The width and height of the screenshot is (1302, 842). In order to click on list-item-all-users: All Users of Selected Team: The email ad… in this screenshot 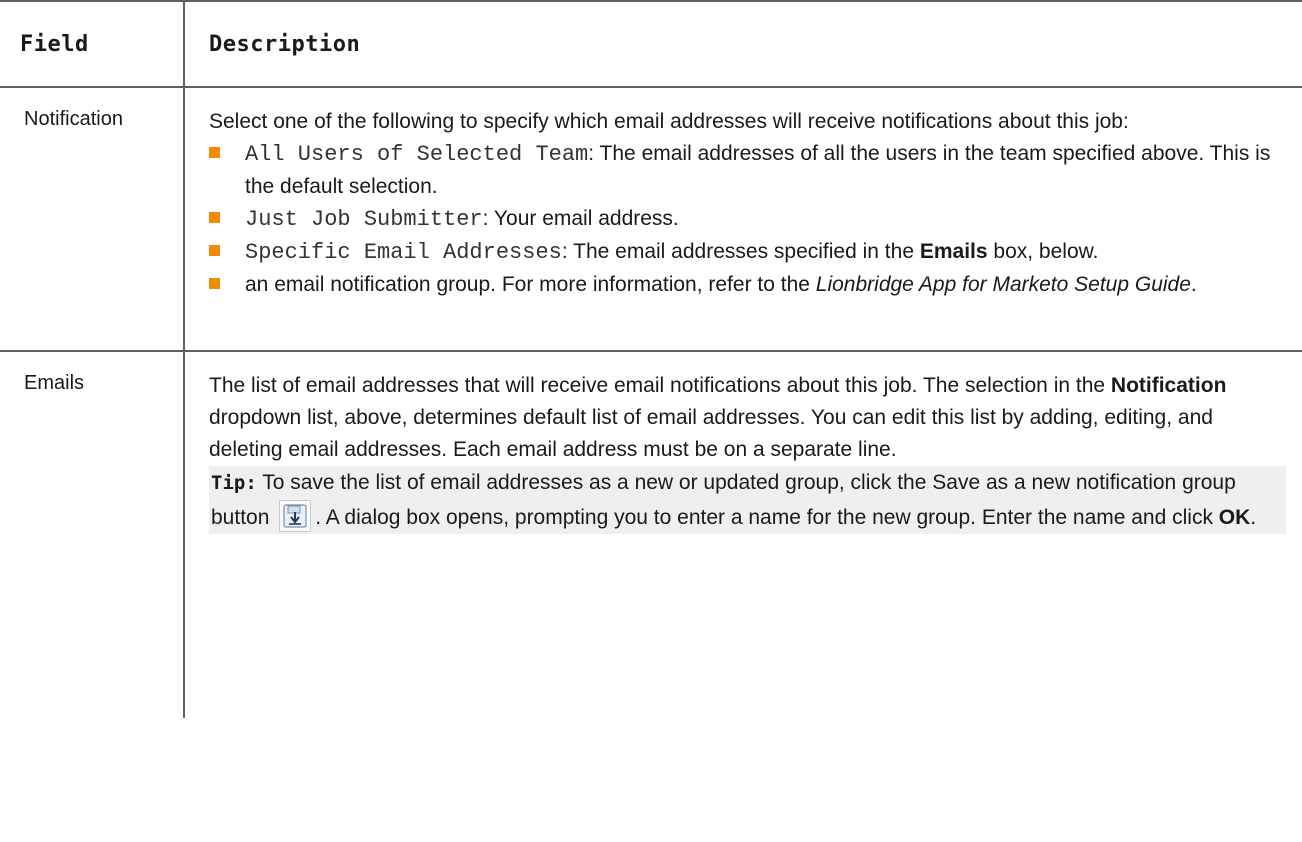, I will do `click(747, 170)`.